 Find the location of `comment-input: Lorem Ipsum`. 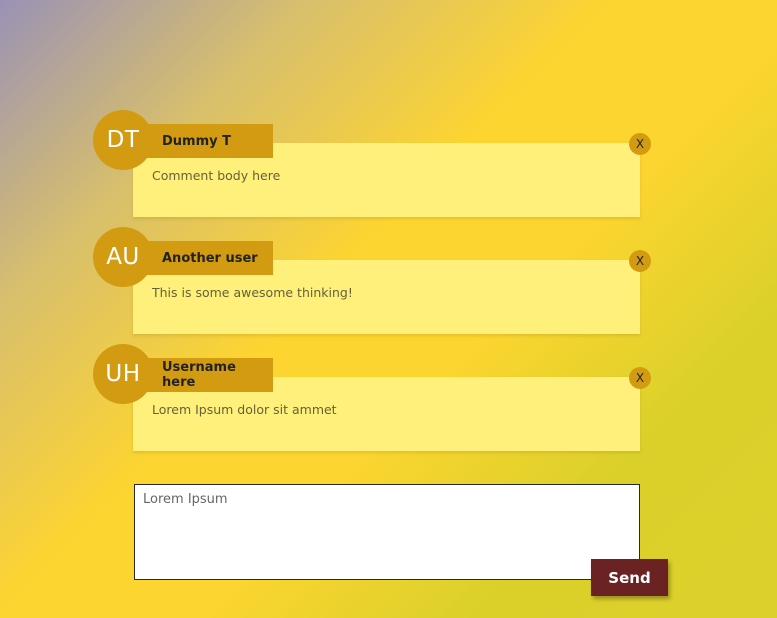

comment-input: Lorem Ipsum is located at coordinates (387, 532).